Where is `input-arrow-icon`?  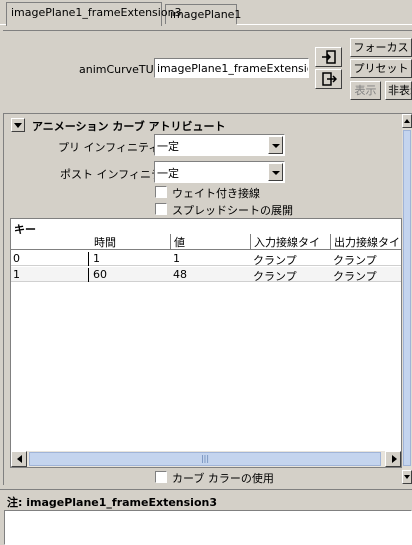 input-arrow-icon is located at coordinates (328, 57).